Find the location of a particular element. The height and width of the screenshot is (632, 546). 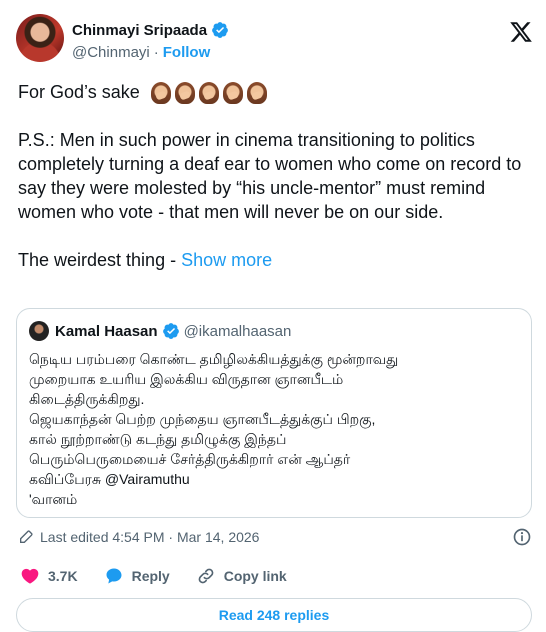

last-edited-text: Last edited 4:54 PM · Mar 14, 2026 is located at coordinates (149, 537).